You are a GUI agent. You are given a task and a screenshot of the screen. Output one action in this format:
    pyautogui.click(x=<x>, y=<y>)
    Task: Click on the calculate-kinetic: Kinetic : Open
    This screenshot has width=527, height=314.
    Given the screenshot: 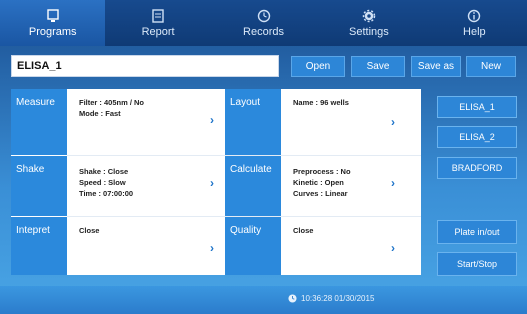 What is the action you would take?
    pyautogui.click(x=318, y=182)
    